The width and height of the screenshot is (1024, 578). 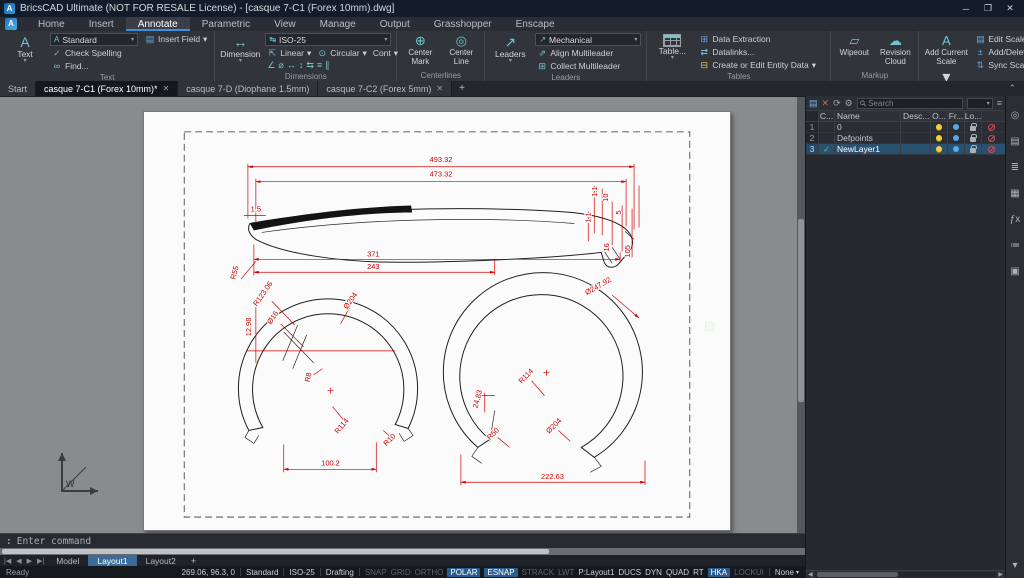 I want to click on last-layout-icon: ▶|, so click(x=40, y=560).